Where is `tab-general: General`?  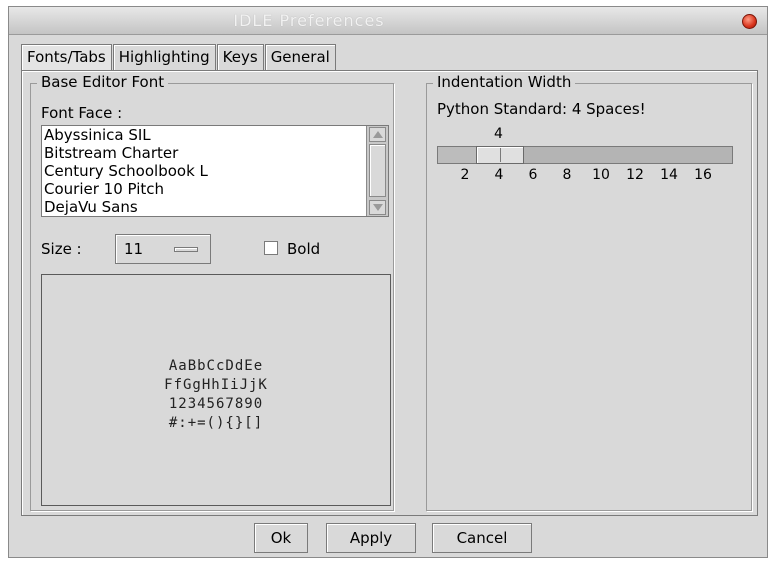
tab-general: General is located at coordinates (300, 57).